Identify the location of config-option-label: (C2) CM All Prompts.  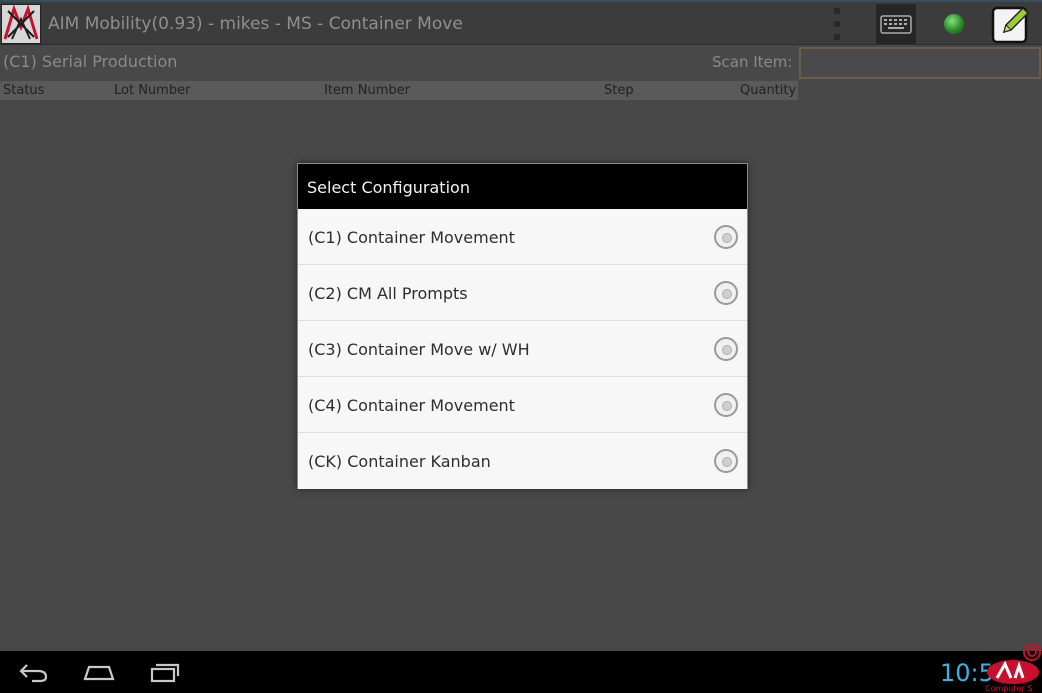
(388, 293).